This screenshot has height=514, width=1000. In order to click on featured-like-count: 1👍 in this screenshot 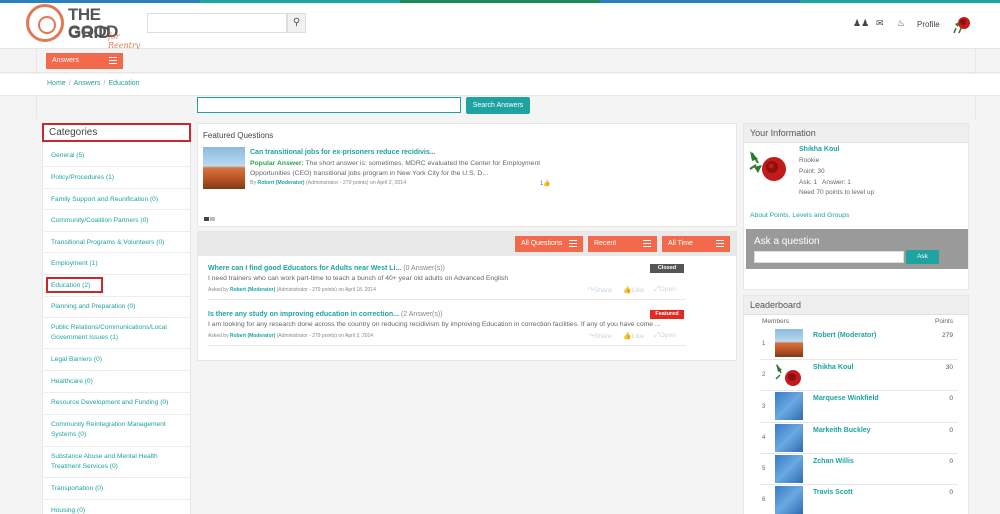, I will do `click(545, 183)`.